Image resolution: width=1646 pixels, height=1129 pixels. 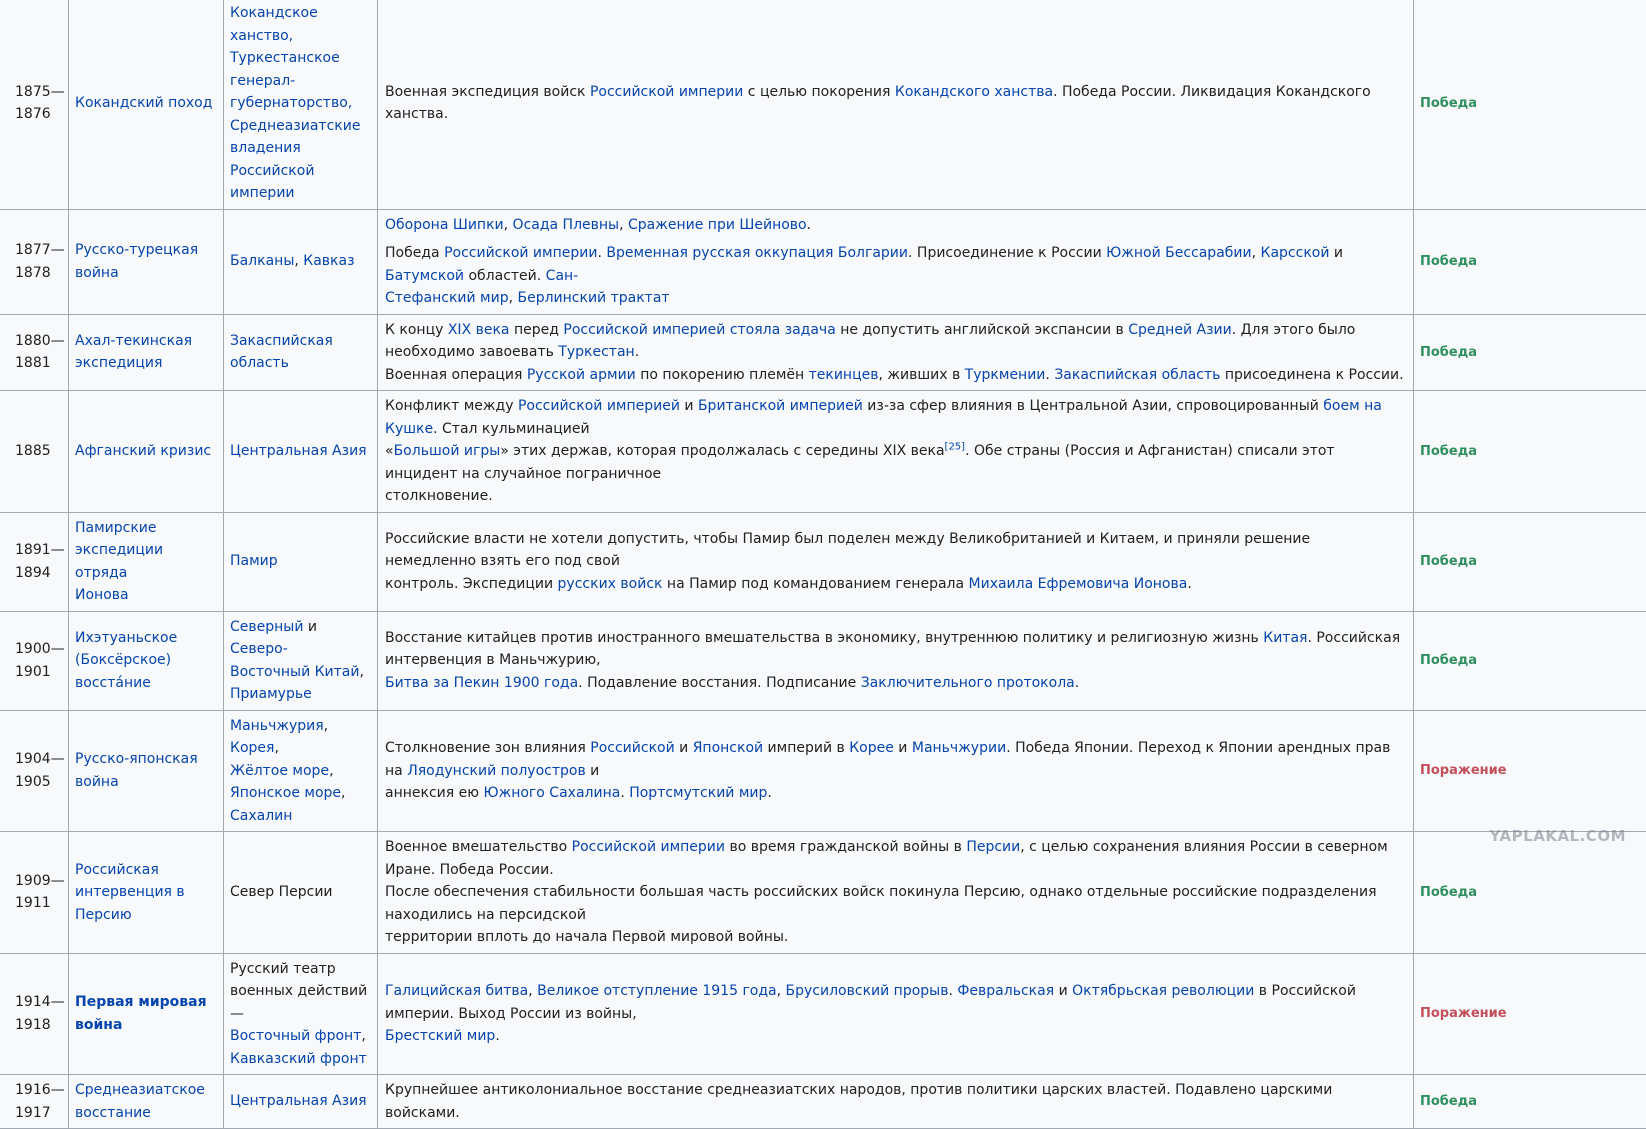 What do you see at coordinates (481, 683) in the screenshot?
I see `wiki-link: Битва за Пекин 1900 года` at bounding box center [481, 683].